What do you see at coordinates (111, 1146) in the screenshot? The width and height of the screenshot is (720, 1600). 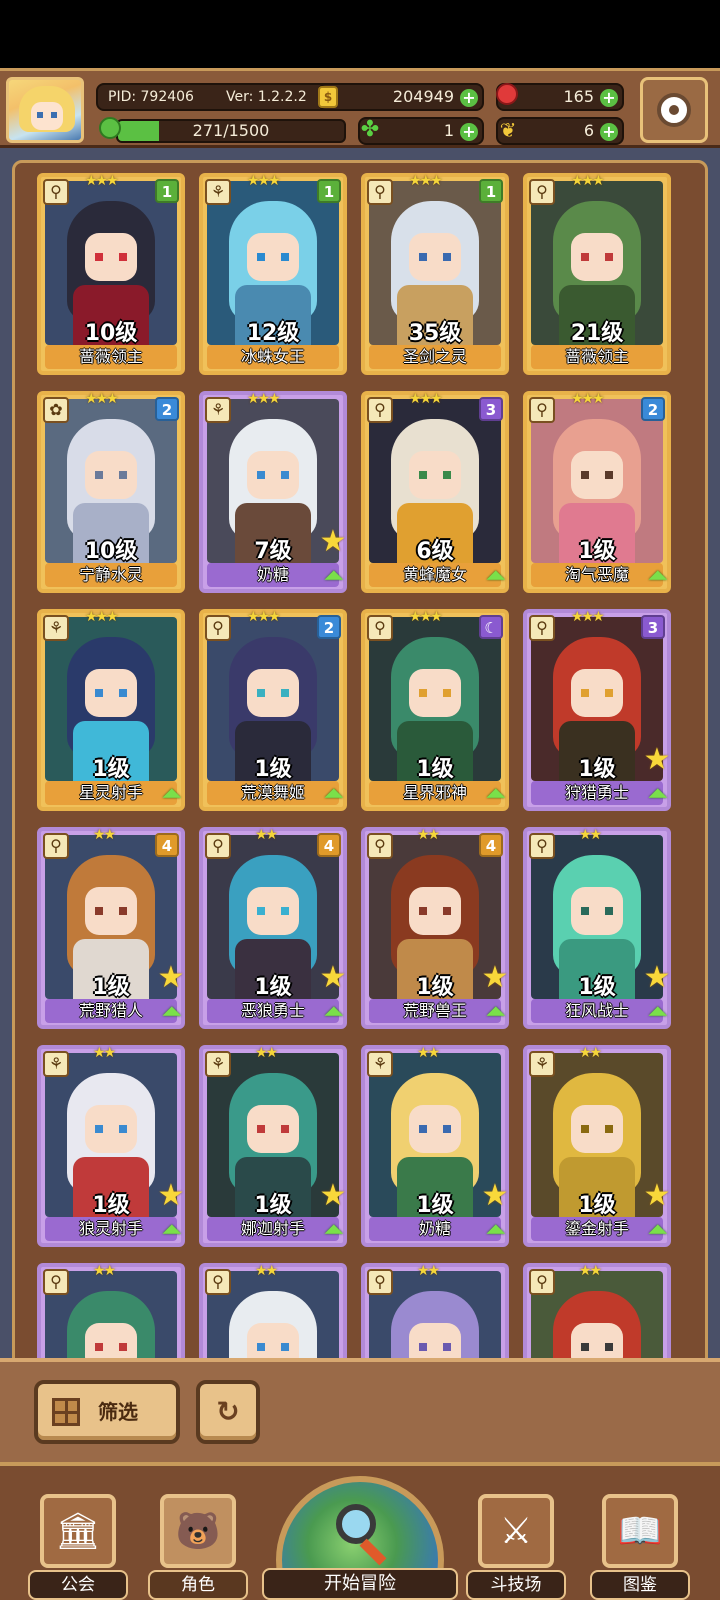 I see `character-card: ★★ ⚘ 1级 狼灵射手 ★ ⏶` at bounding box center [111, 1146].